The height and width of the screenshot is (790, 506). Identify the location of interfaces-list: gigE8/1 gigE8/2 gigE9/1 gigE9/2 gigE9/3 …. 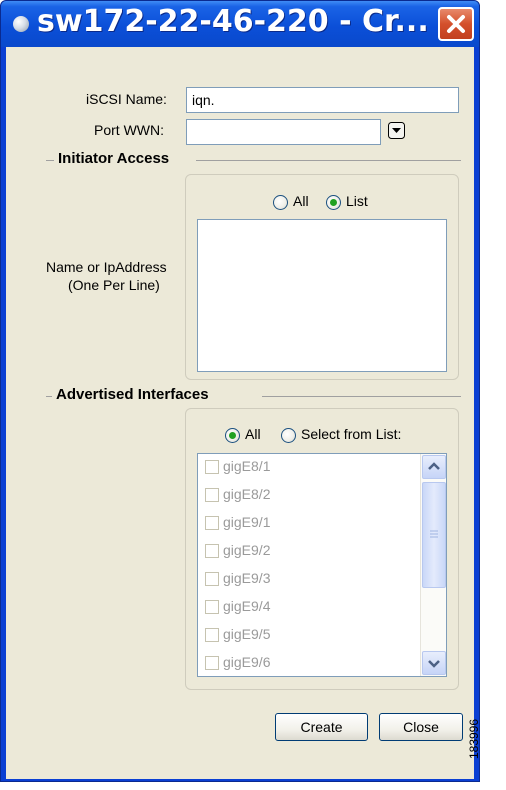
(322, 565).